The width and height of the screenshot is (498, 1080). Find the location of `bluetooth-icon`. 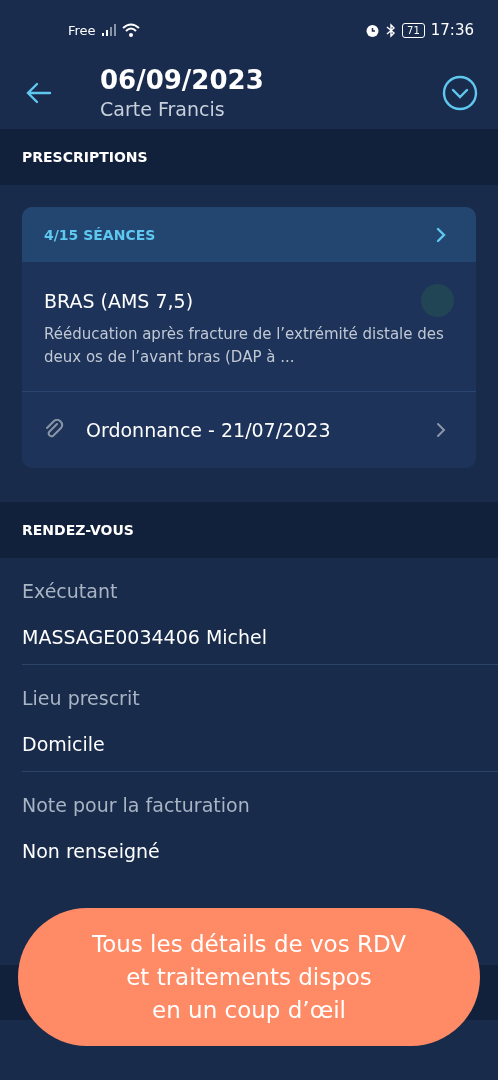

bluetooth-icon is located at coordinates (391, 30).